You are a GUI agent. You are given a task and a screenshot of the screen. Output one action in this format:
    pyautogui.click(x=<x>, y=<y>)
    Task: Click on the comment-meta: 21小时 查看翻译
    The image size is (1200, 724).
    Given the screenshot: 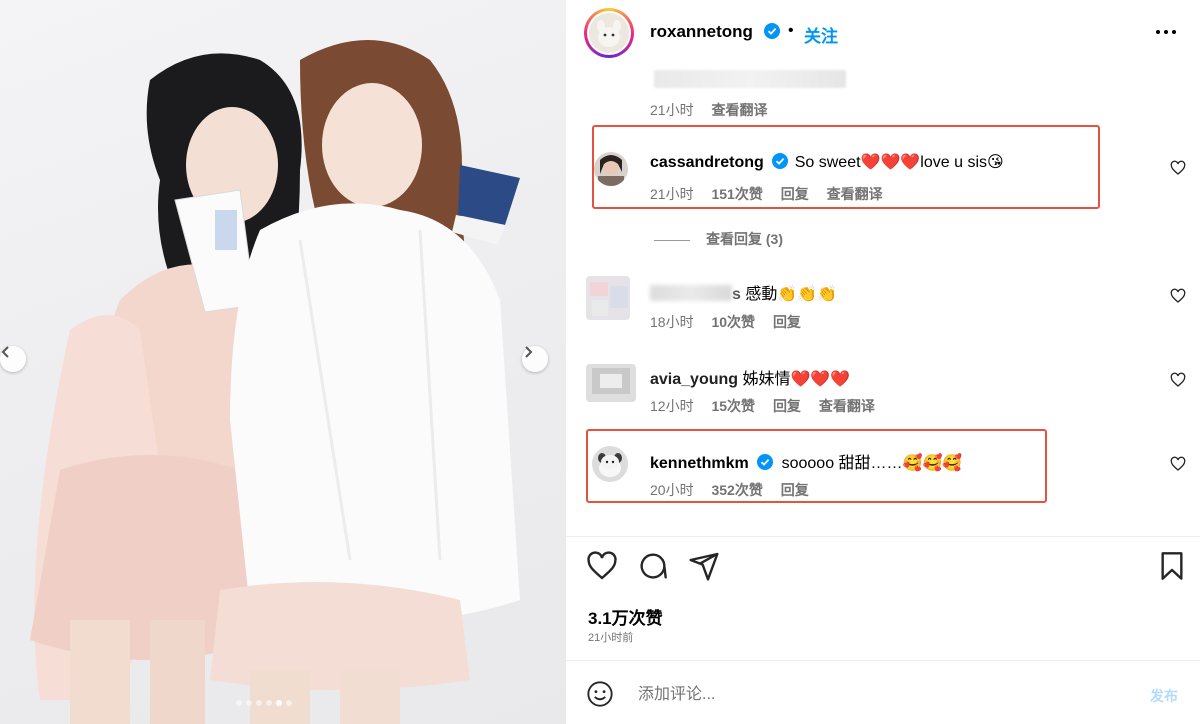 What is the action you would take?
    pyautogui.click(x=708, y=110)
    